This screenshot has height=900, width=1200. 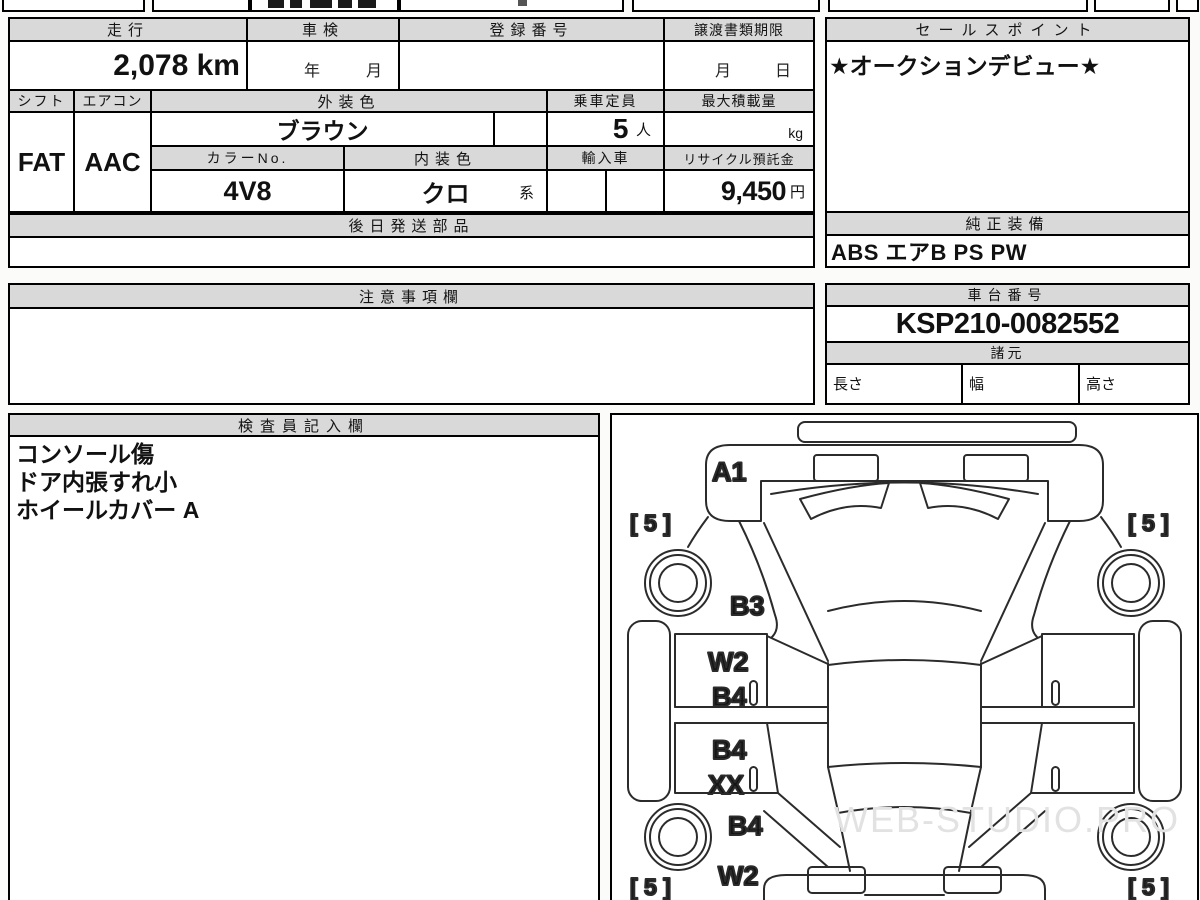 I want to click on mark-rear-door-lower: XX, so click(x=726, y=785).